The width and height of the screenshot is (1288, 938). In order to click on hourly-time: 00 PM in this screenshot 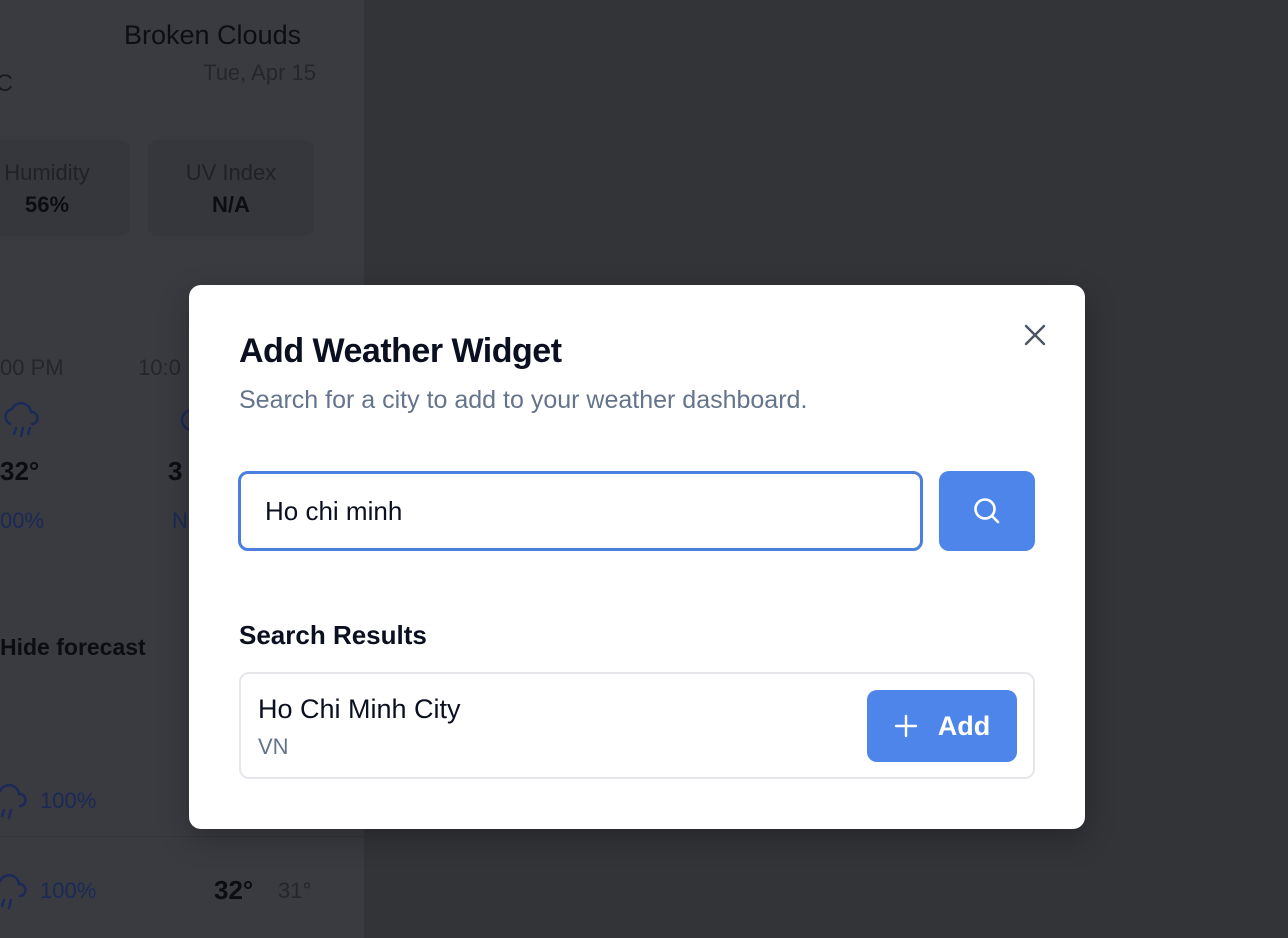, I will do `click(32, 367)`.